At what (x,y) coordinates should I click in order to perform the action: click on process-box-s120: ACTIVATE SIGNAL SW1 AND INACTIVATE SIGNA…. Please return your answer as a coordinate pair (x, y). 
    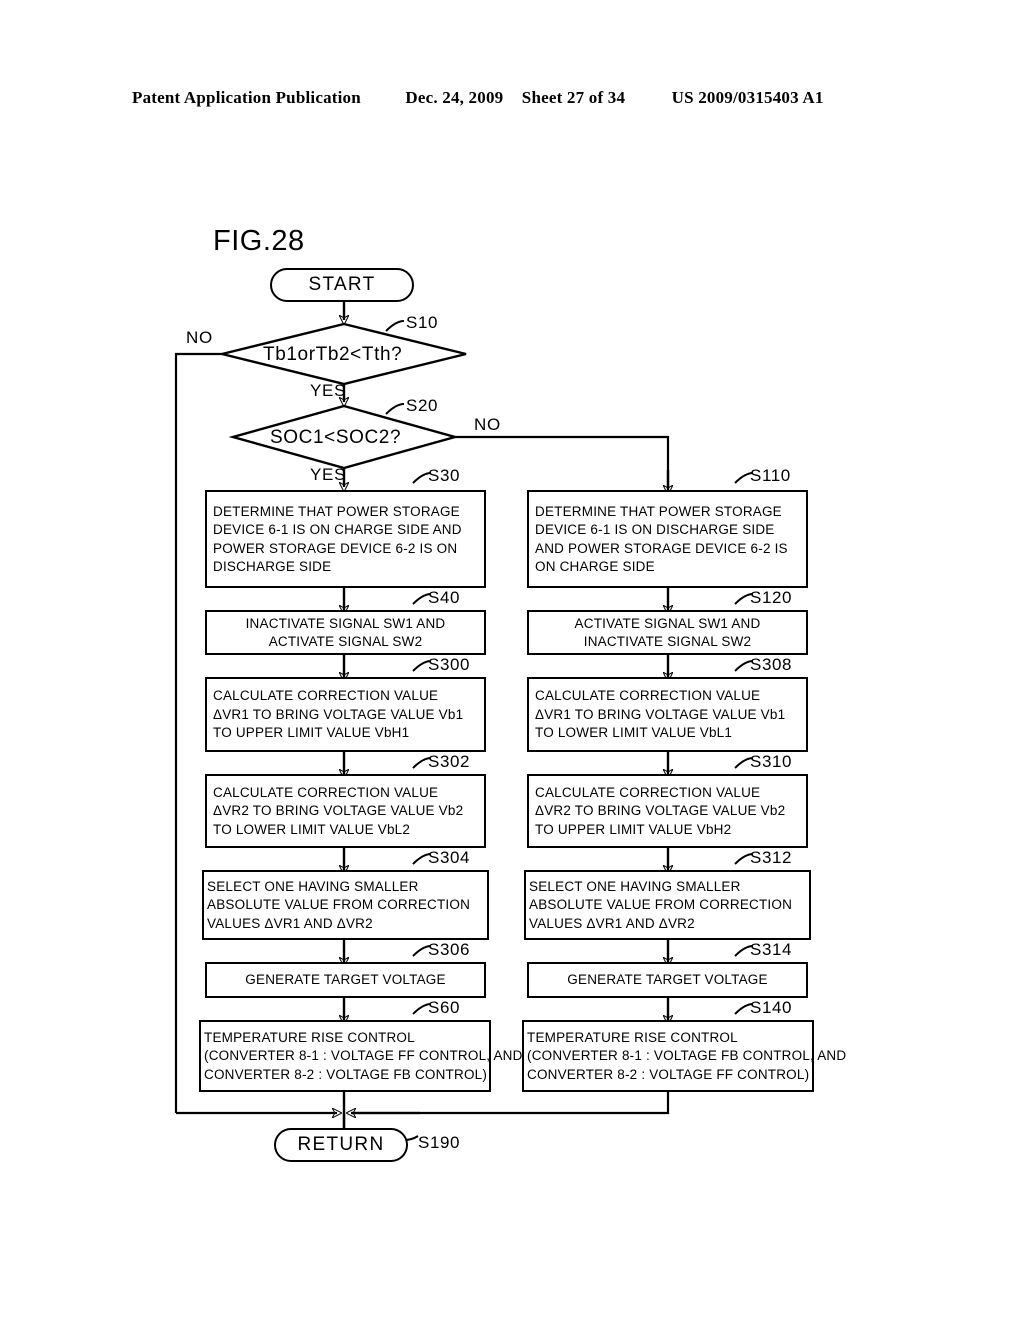
    Looking at the image, I should click on (667, 632).